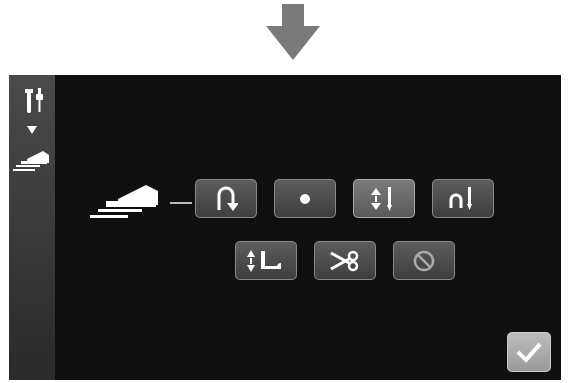 This screenshot has width=573, height=383. I want to click on settings-wrench-screwdriver-icon, so click(34, 101).